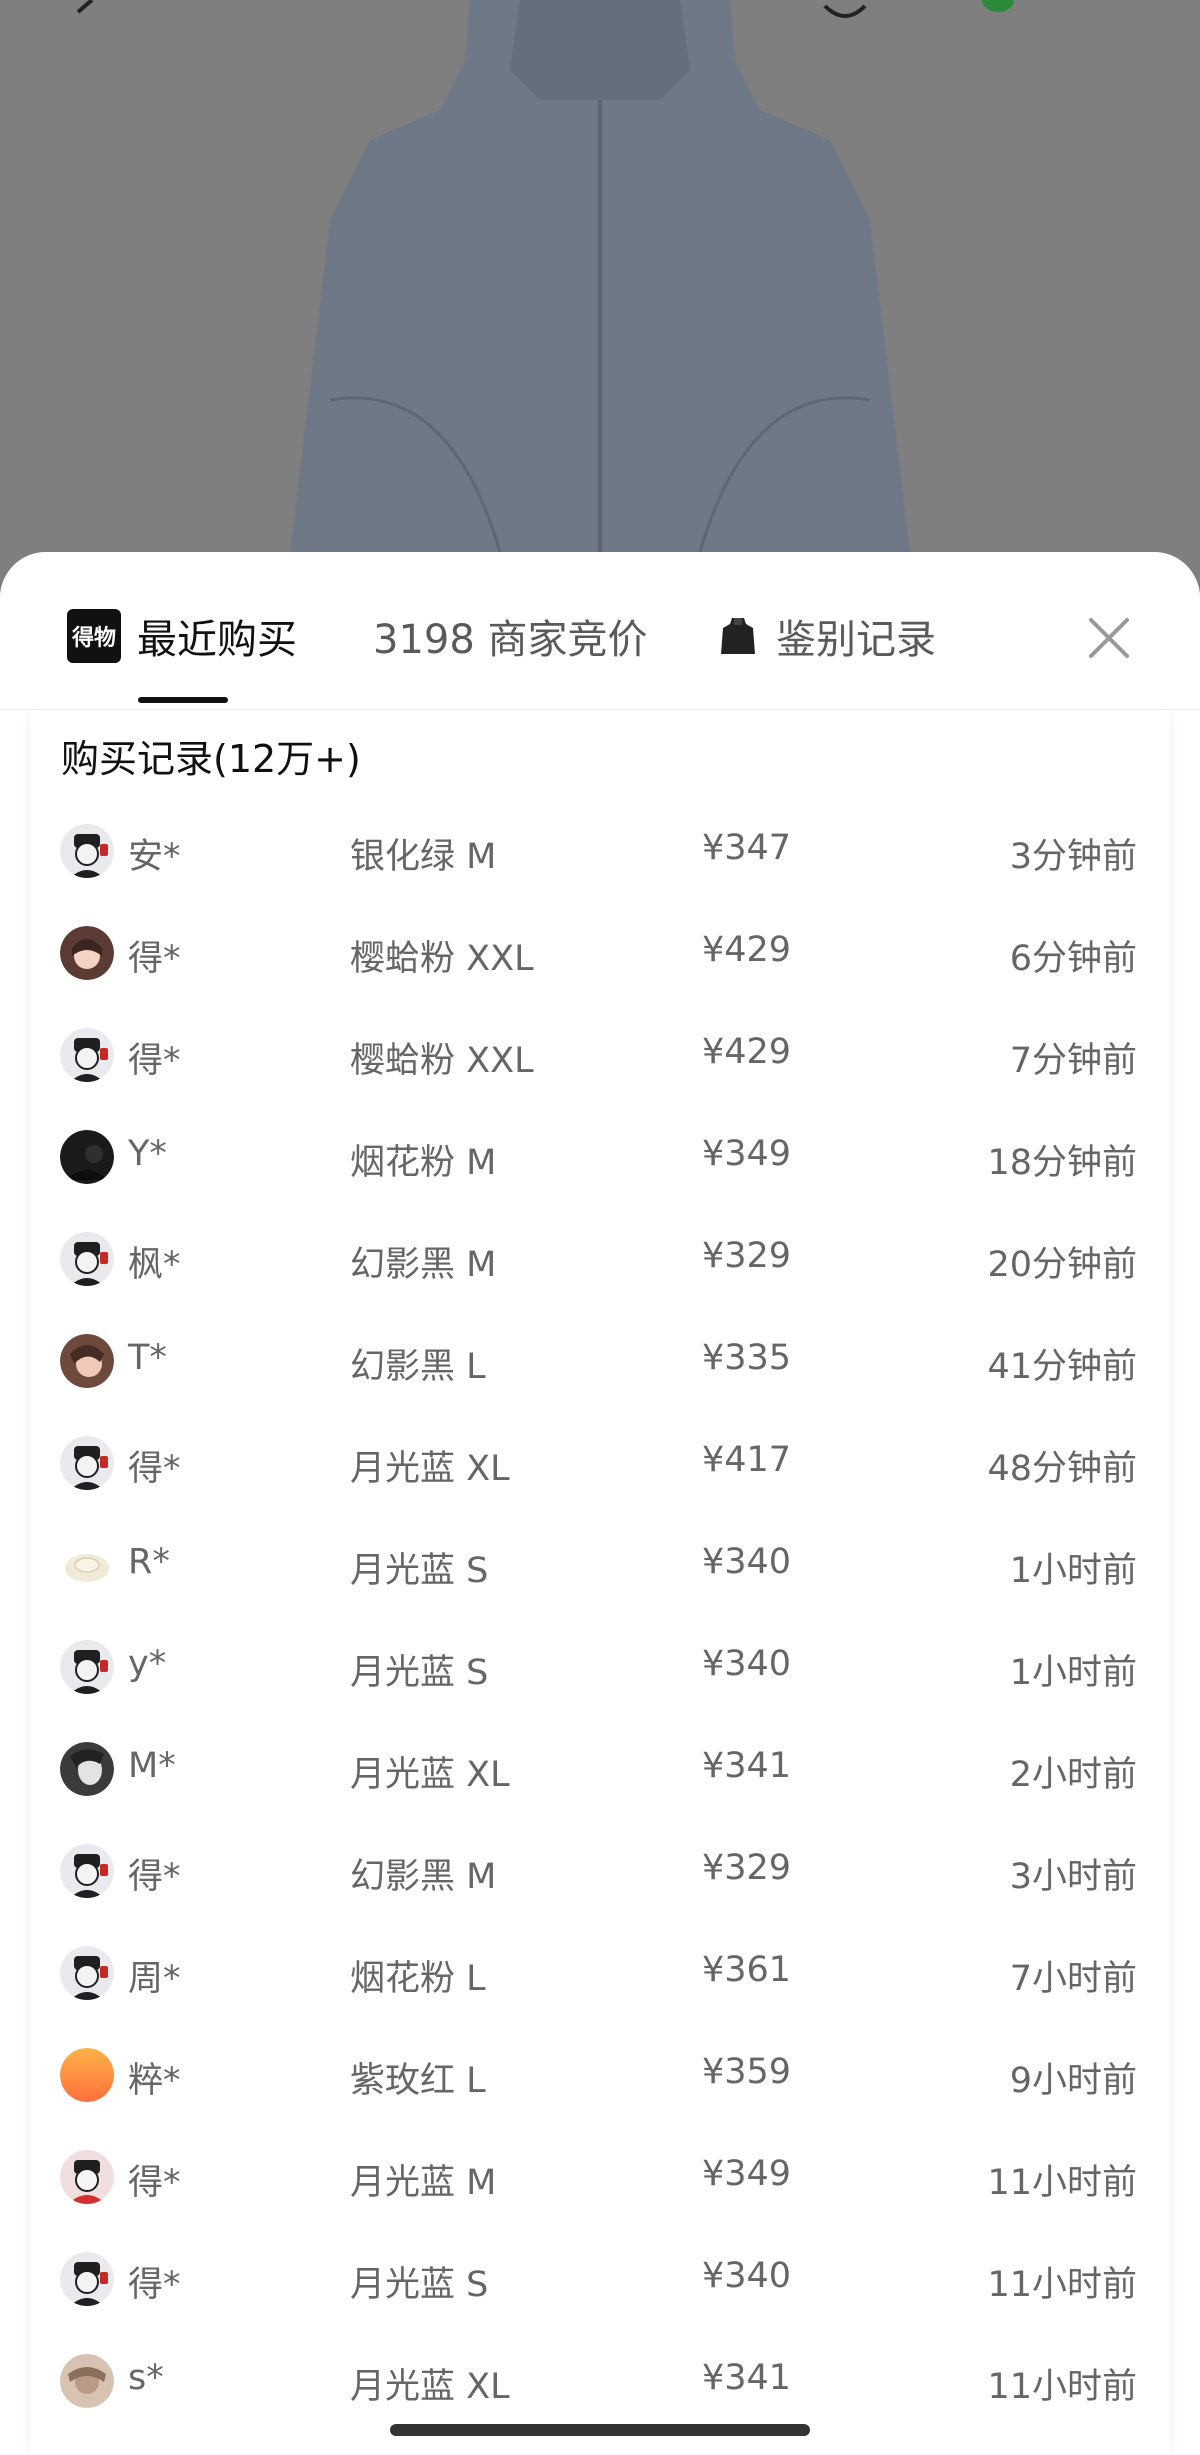 The width and height of the screenshot is (1200, 2455). Describe the element at coordinates (738, 636) in the screenshot. I see `jacket-icon` at that location.